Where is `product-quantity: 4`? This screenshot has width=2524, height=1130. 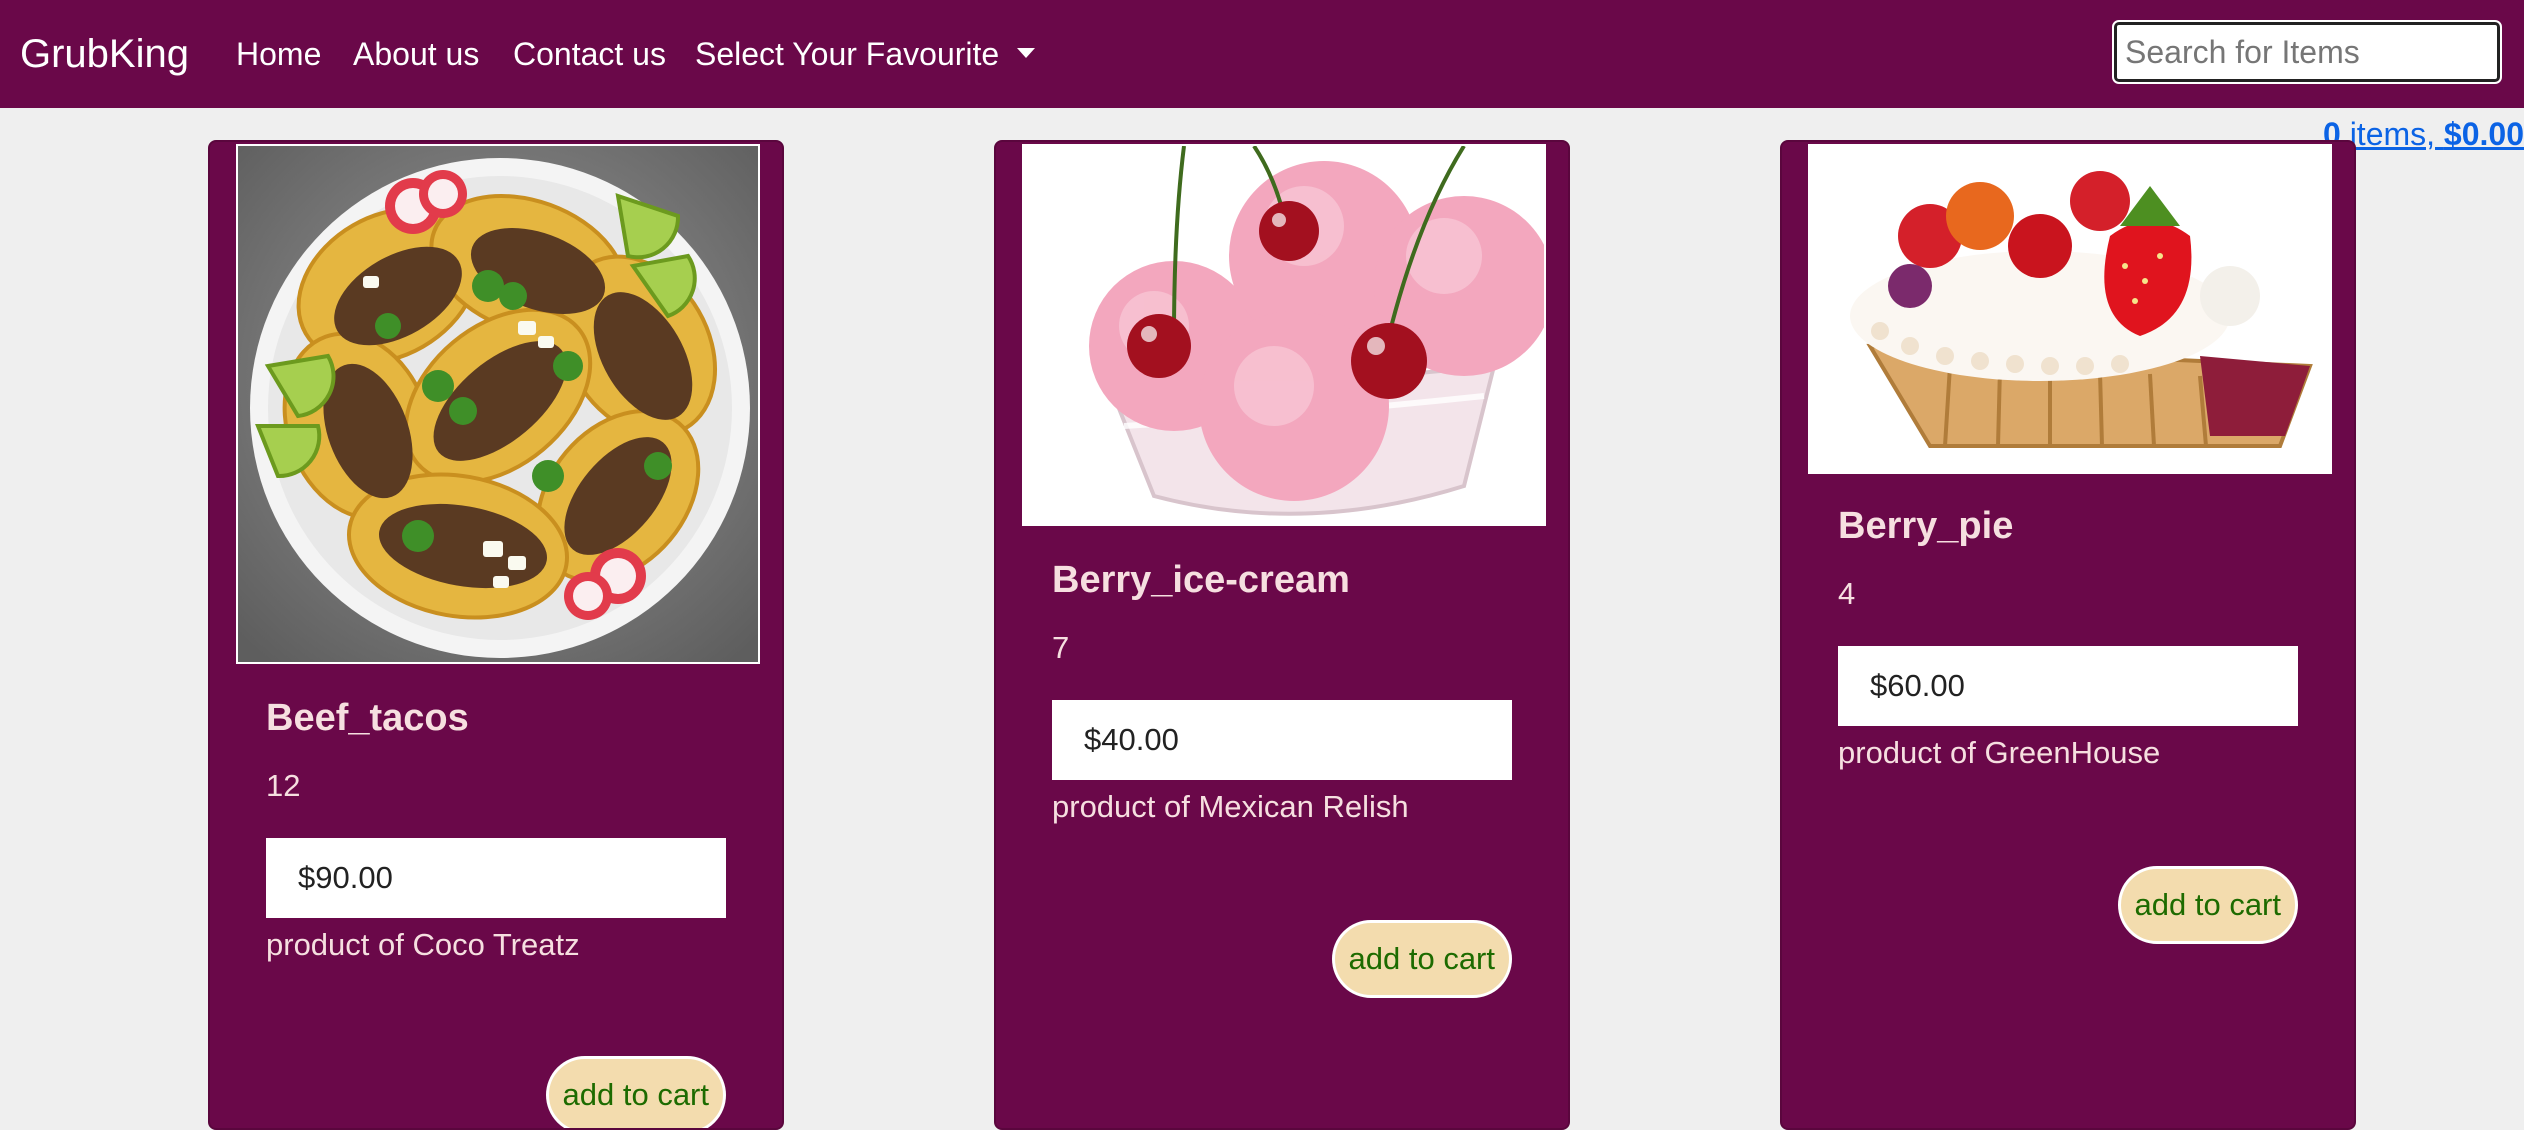
product-quantity: 4 is located at coordinates (1847, 593).